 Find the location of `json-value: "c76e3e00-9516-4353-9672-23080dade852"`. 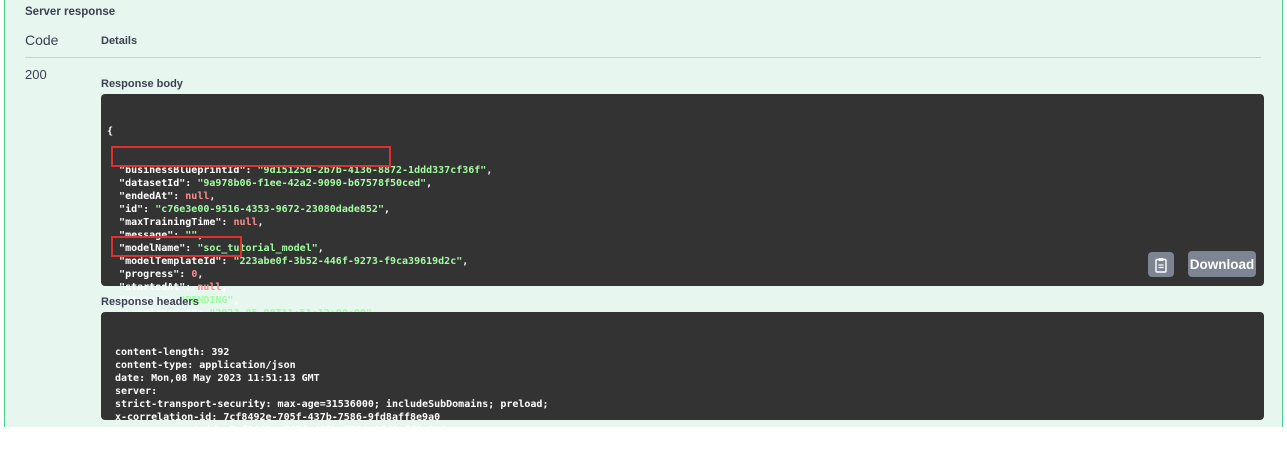

json-value: "c76e3e00-9516-4353-9672-23080dade852" is located at coordinates (269, 209).